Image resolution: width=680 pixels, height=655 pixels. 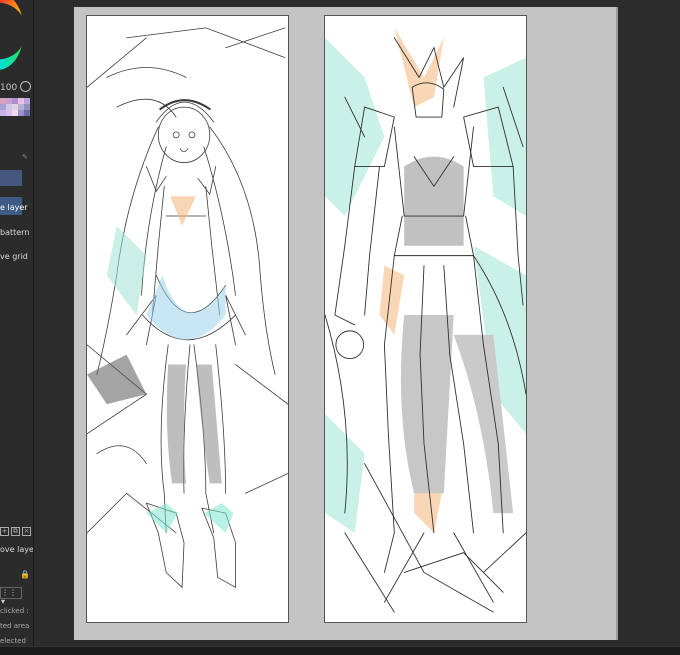 What do you see at coordinates (14, 256) in the screenshot?
I see `menu-item-grid: ve grid` at bounding box center [14, 256].